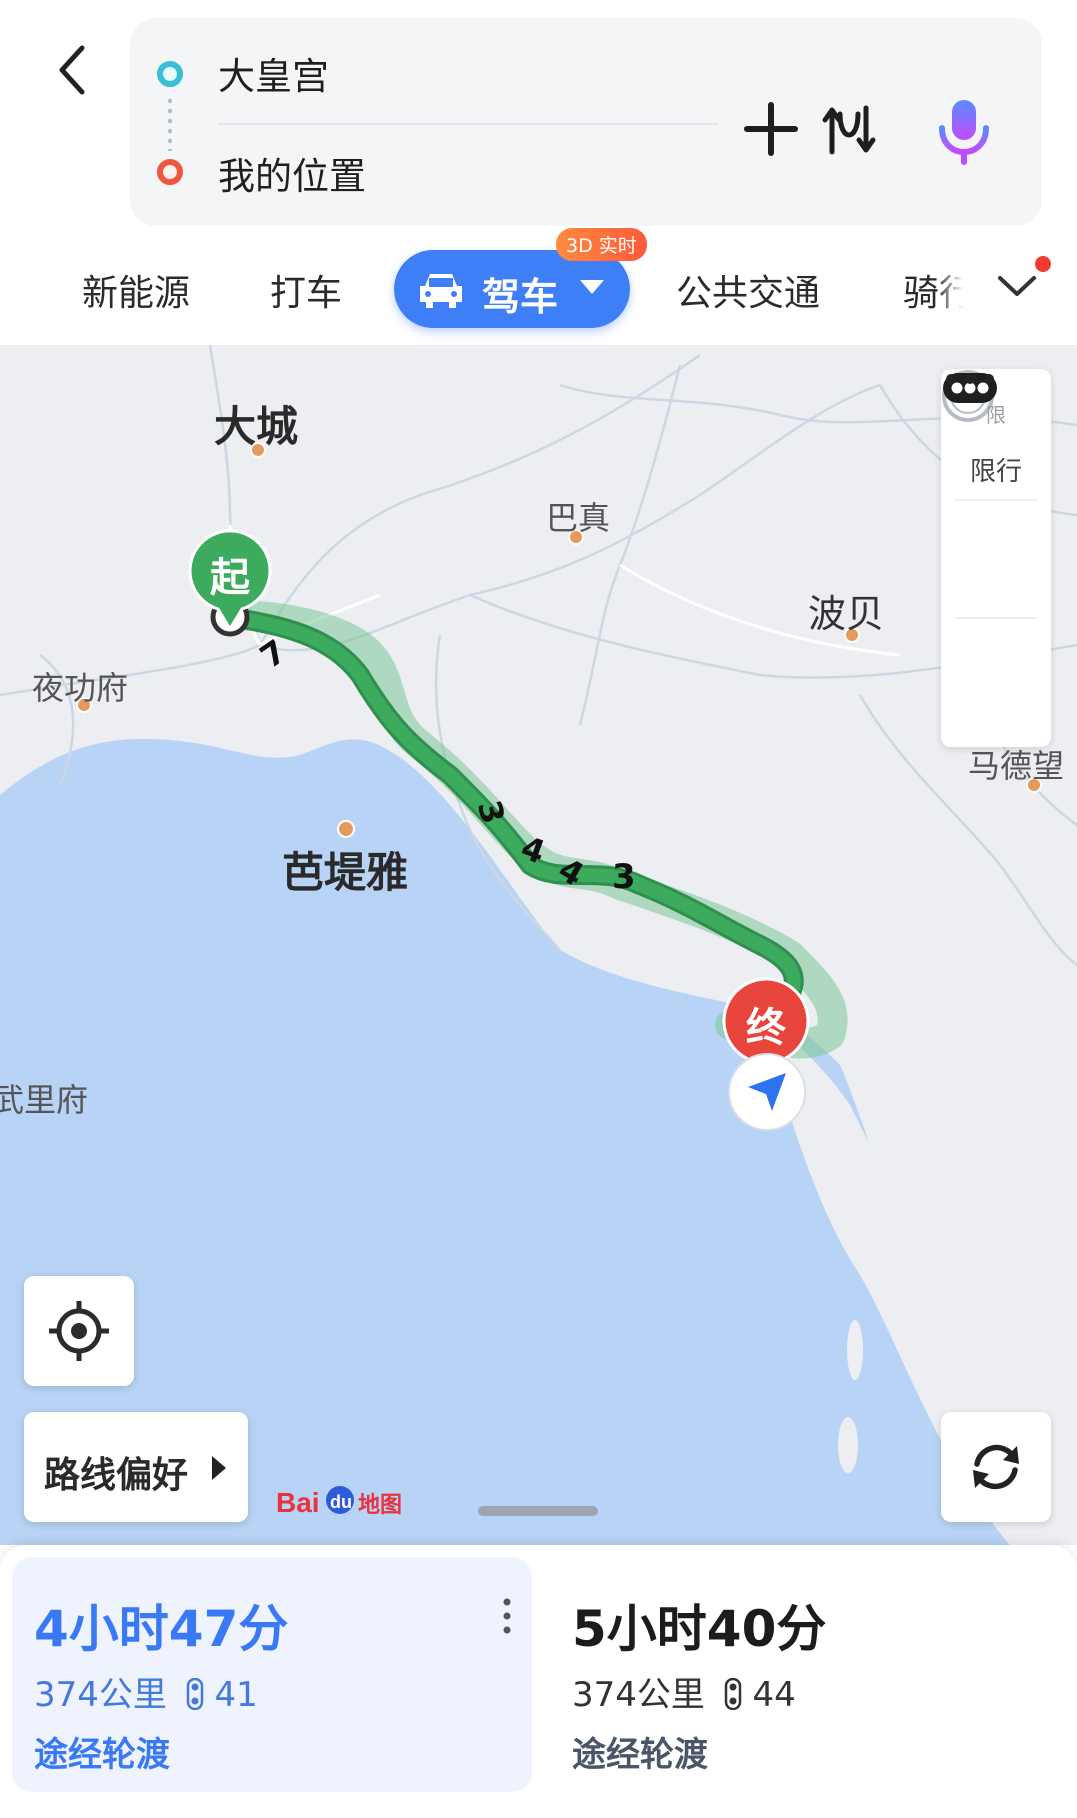 The width and height of the screenshot is (1077, 1818). I want to click on tab-drive: 驾车, so click(512, 289).